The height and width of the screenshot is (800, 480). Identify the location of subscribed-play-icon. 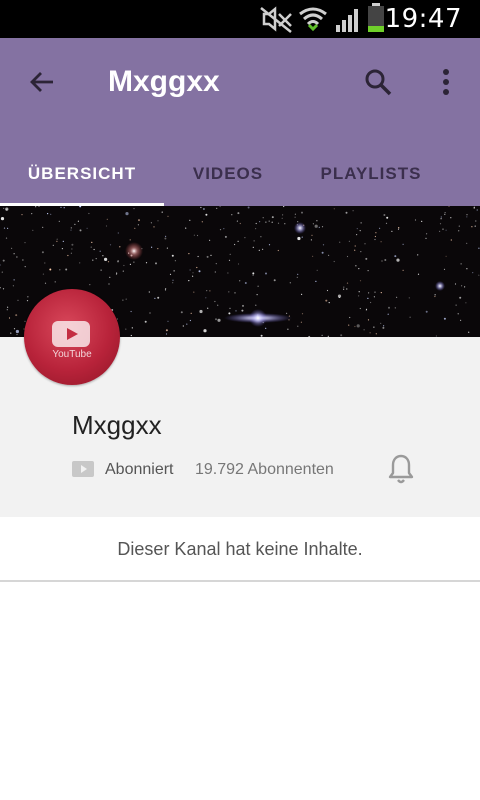
(83, 469).